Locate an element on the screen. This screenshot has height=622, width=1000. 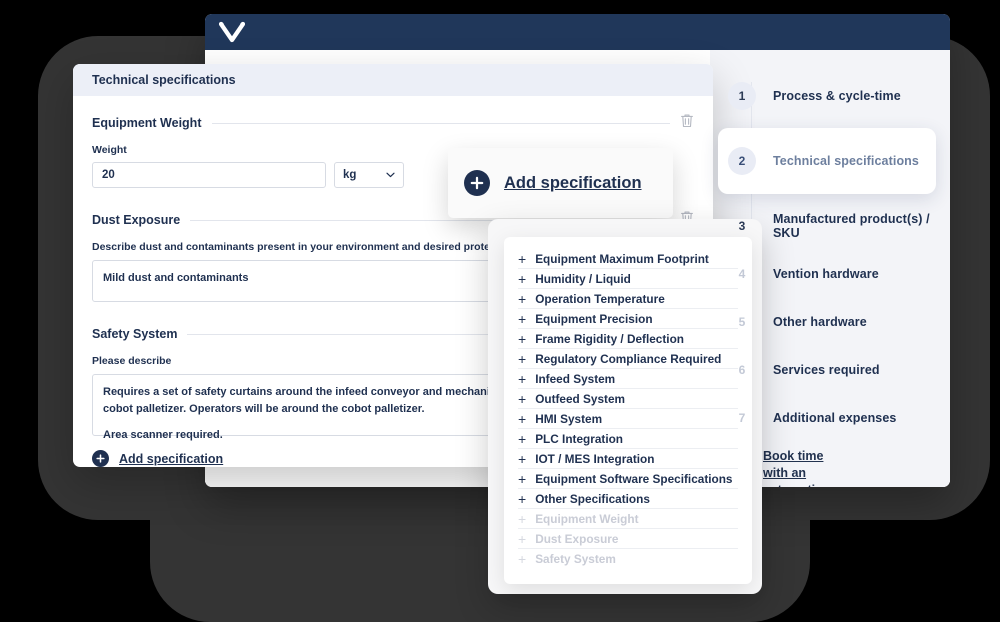
step-number-badge: 4 is located at coordinates (742, 274).